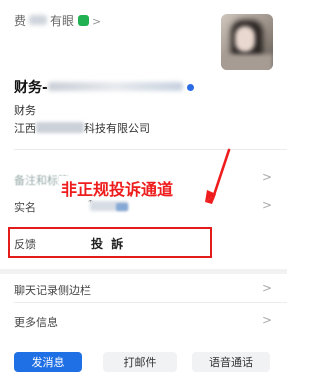  What do you see at coordinates (190, 87) in the screenshot?
I see `status-dot-icon` at bounding box center [190, 87].